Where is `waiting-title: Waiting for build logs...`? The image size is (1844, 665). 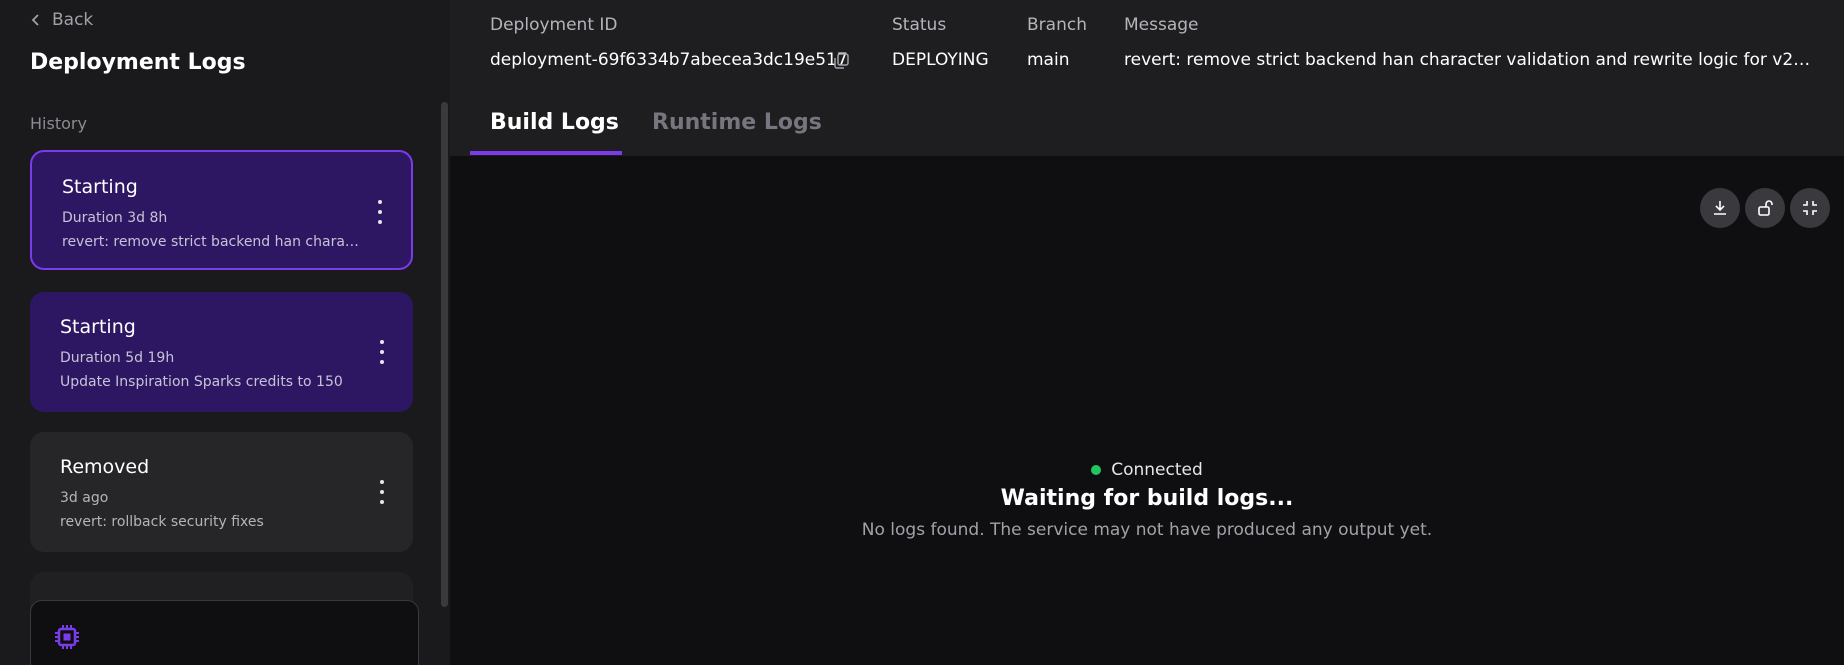 waiting-title: Waiting for build logs... is located at coordinates (1147, 498).